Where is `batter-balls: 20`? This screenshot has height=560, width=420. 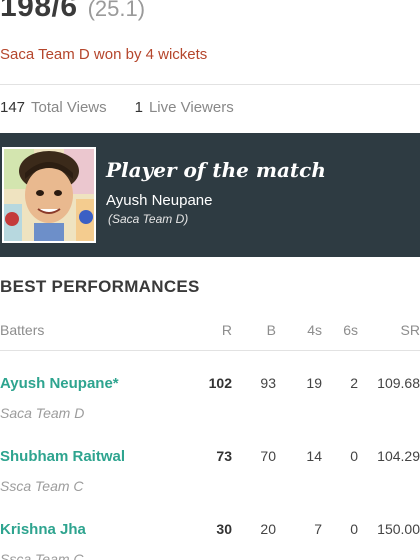
batter-balls: 20 is located at coordinates (268, 529).